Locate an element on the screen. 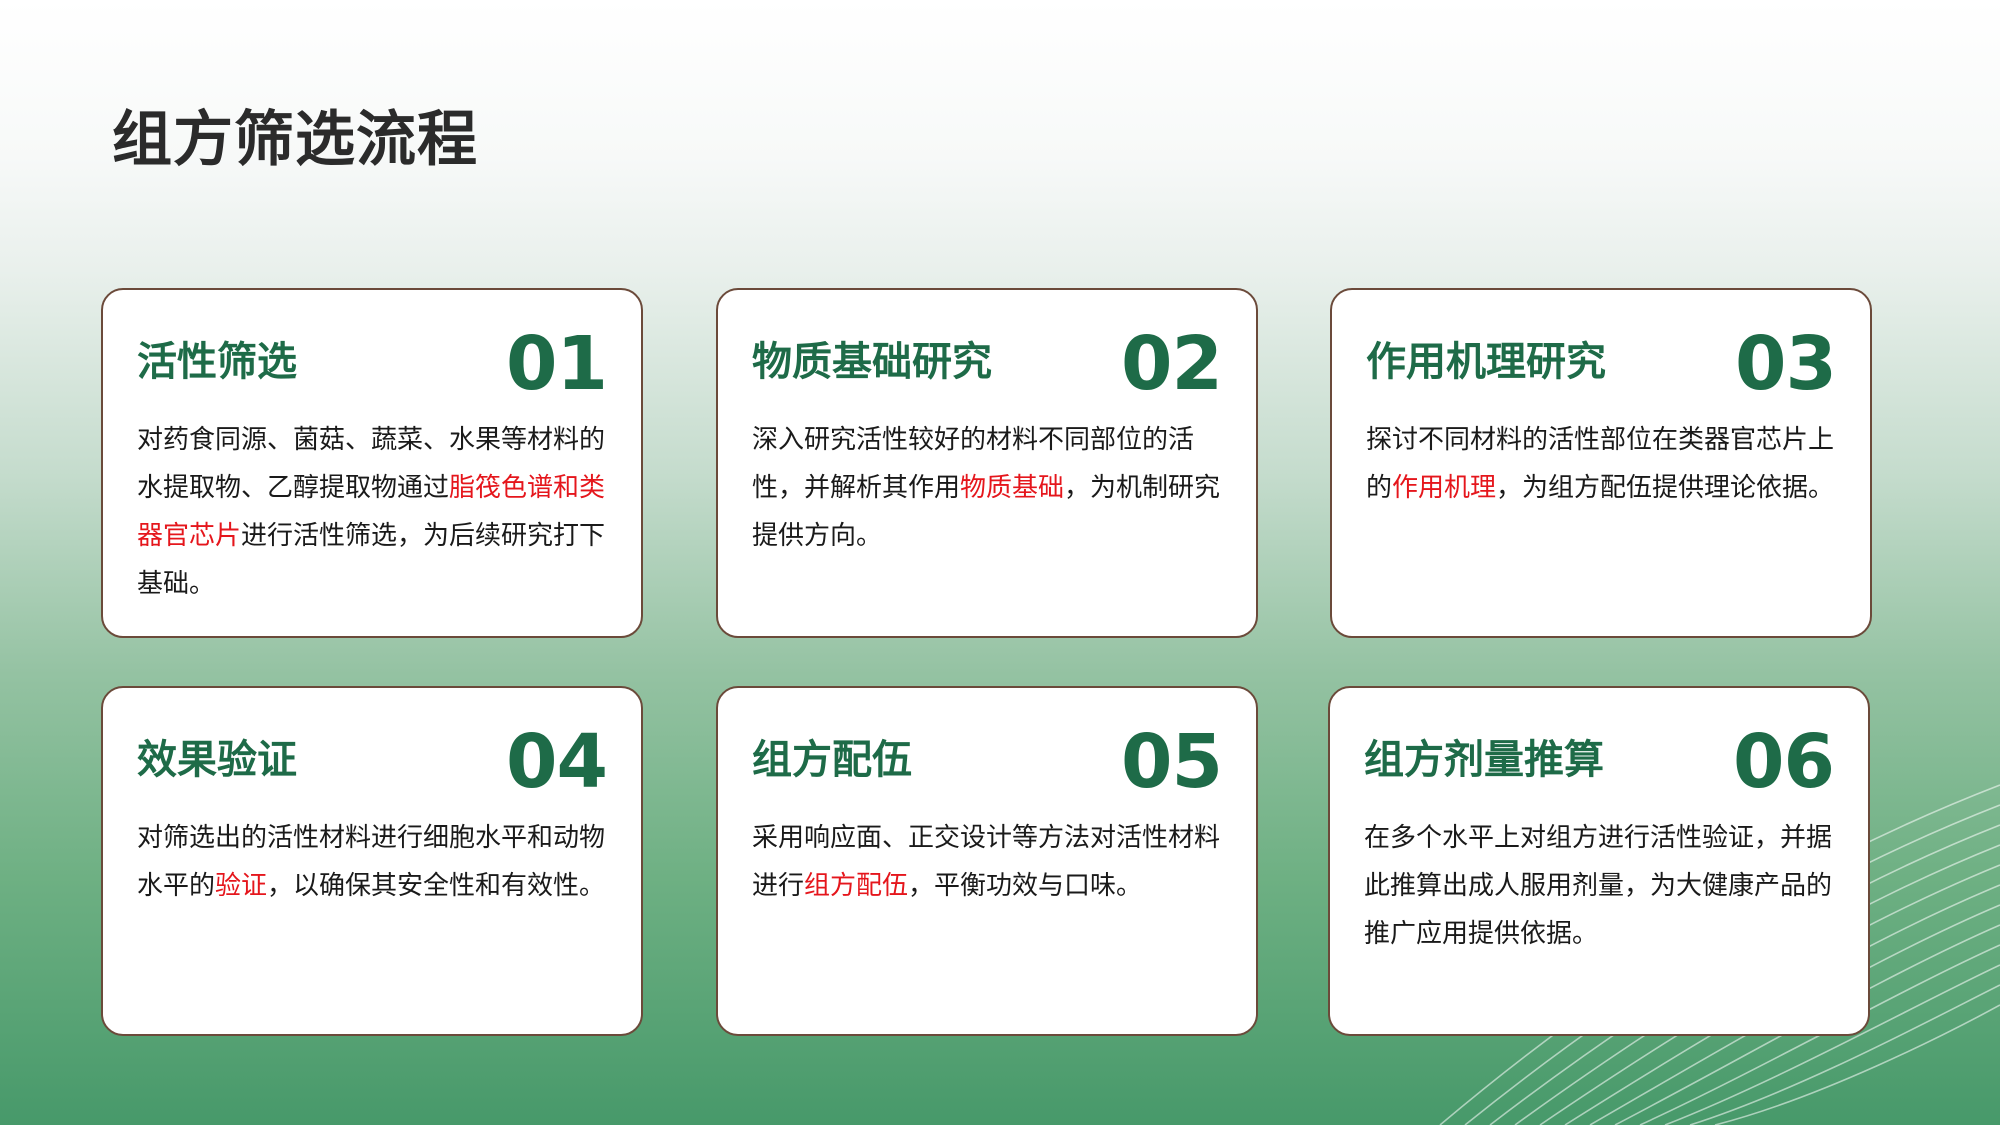  step-card-number: 06 is located at coordinates (1784, 762).